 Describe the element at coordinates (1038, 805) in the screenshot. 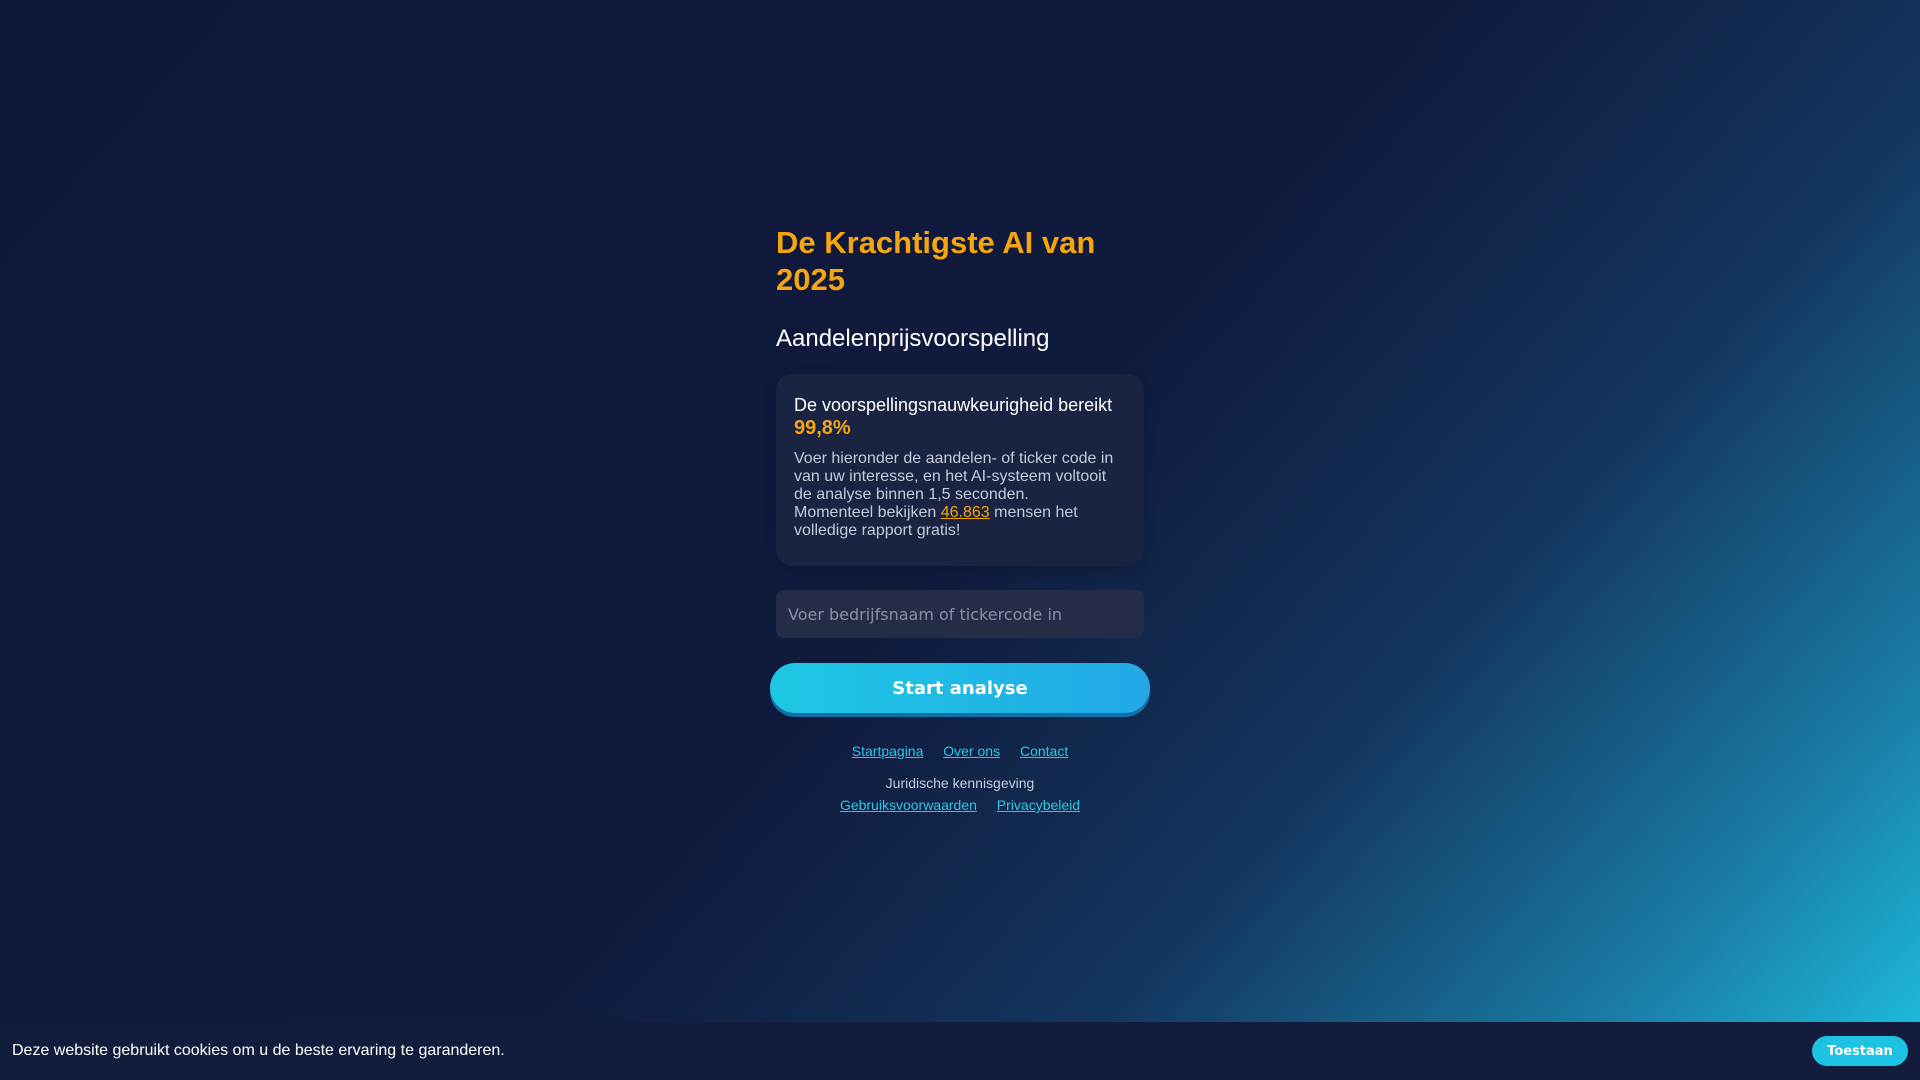

I see `privacy-link: Privacybeleid` at that location.